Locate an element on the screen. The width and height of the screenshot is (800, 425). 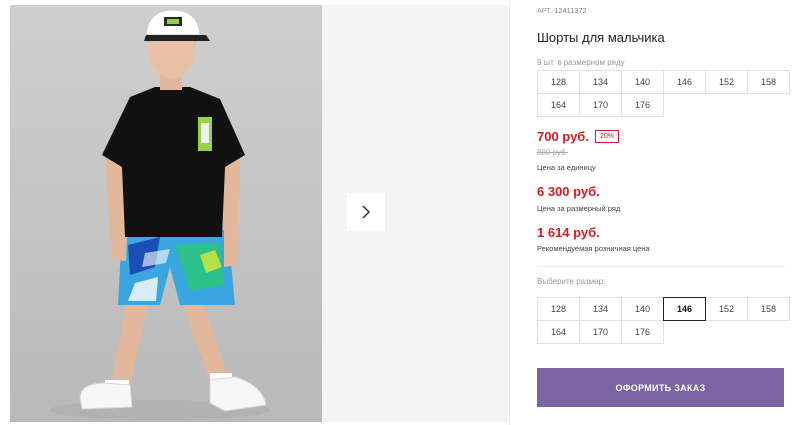
product-title: Шорты для мальчика is located at coordinates (601, 37).